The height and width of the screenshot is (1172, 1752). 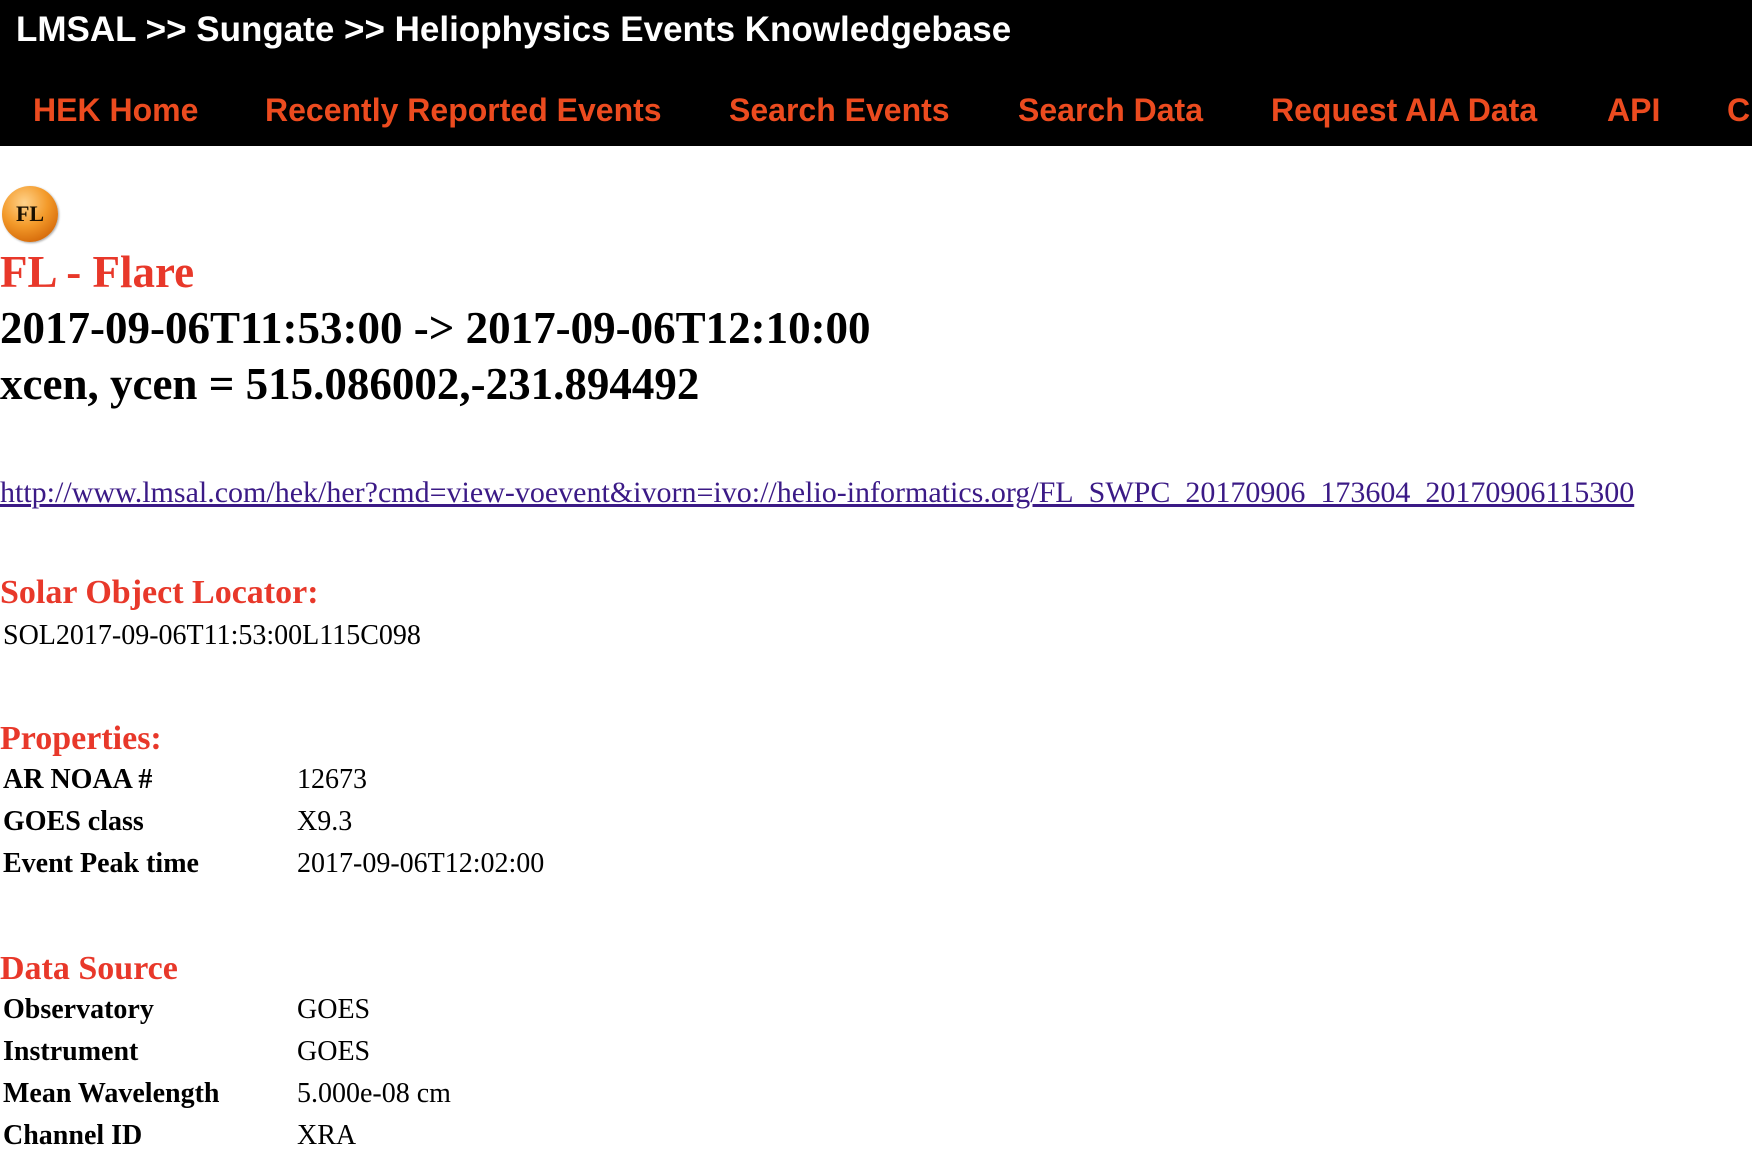 I want to click on data-source-label: Observatory, so click(x=78, y=1009).